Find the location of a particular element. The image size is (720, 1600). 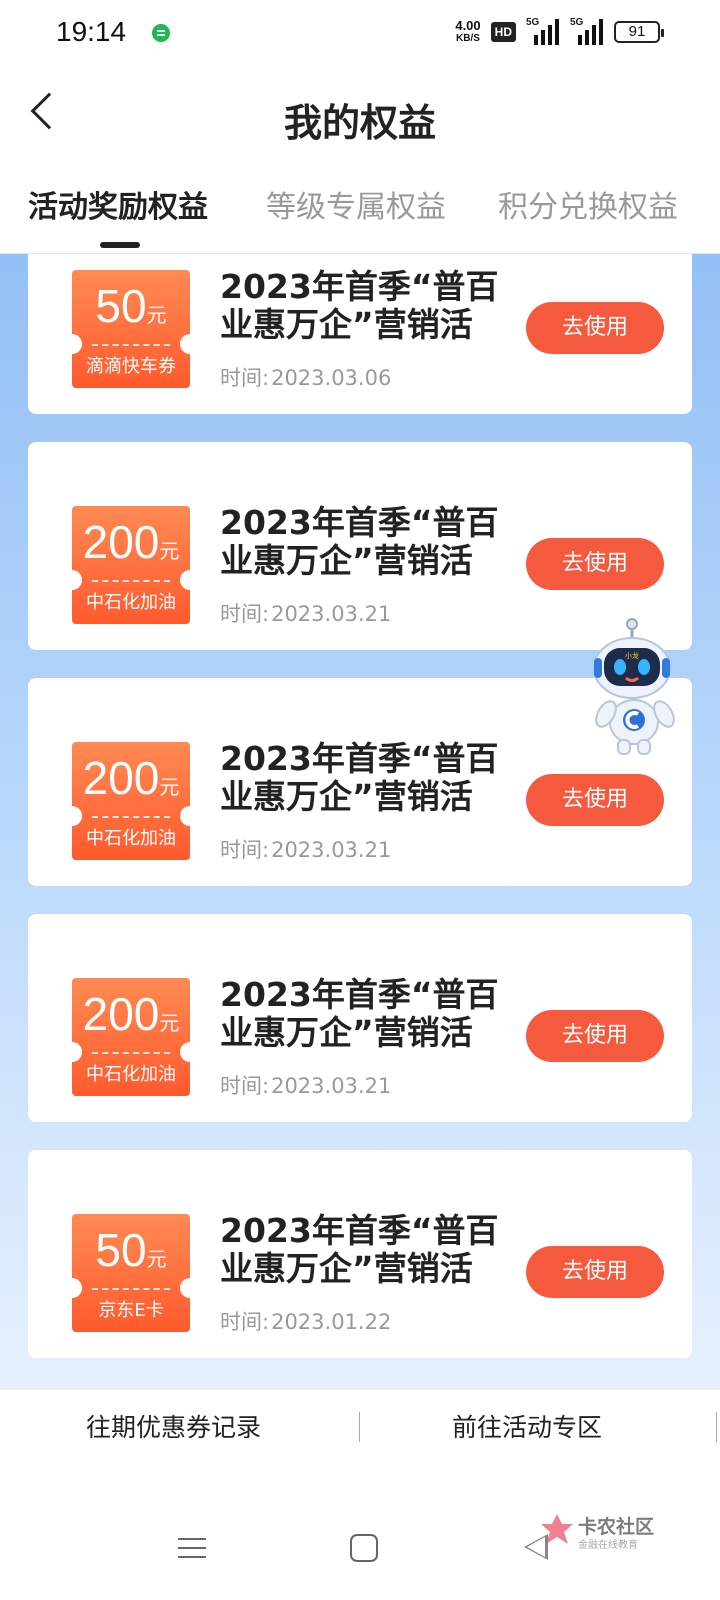

network-speed-unit: KB/S is located at coordinates (468, 38).